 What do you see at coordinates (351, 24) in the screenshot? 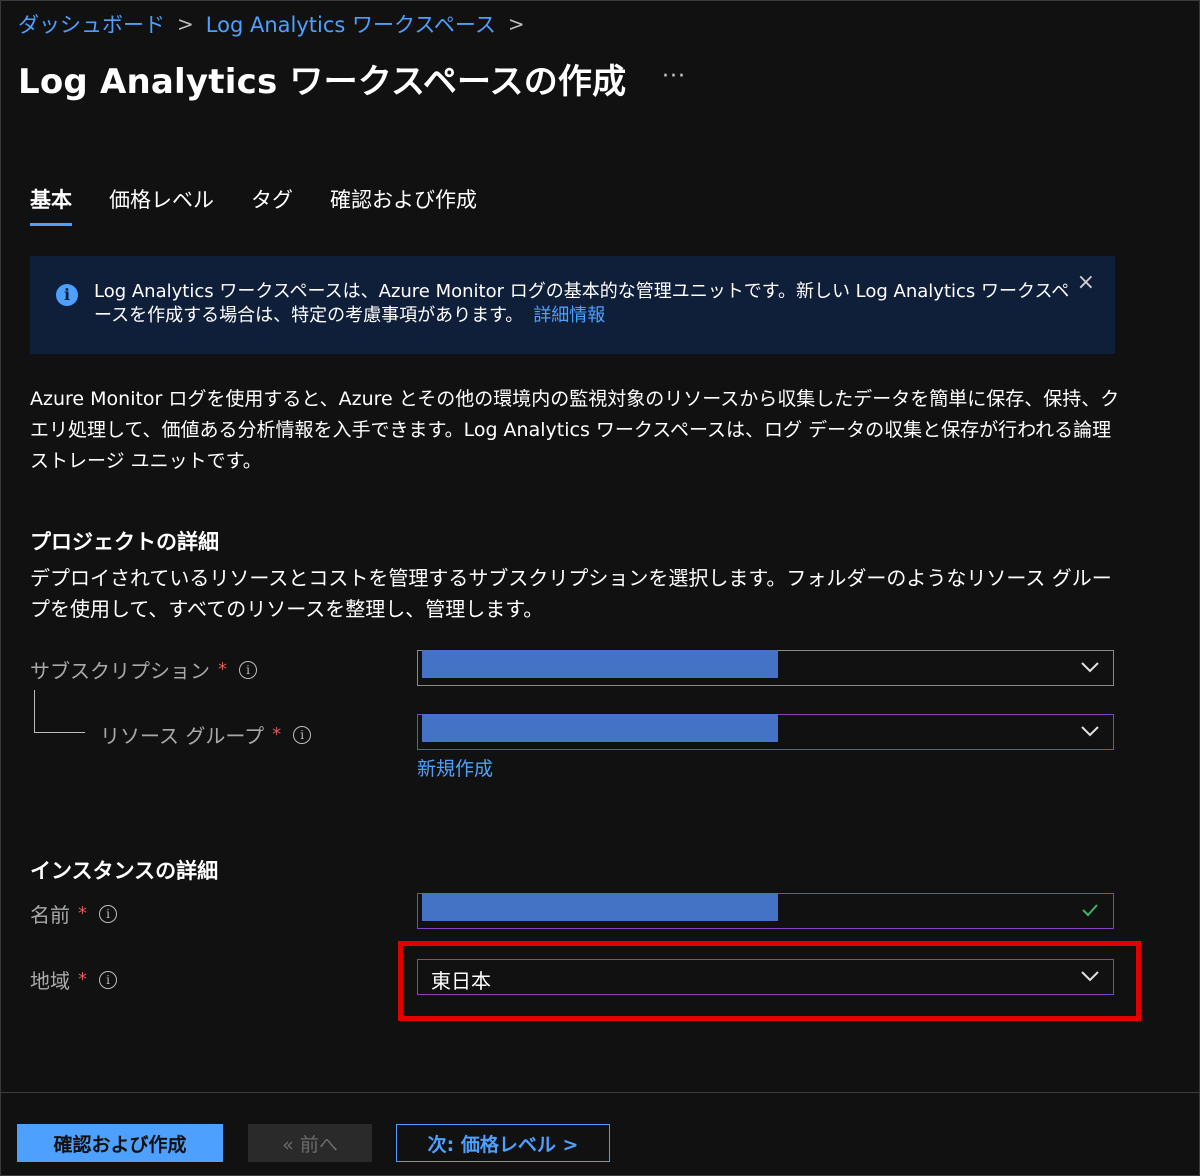
I see `breadcrumb-workspaces-link: Log Analytics ワークスペース` at bounding box center [351, 24].